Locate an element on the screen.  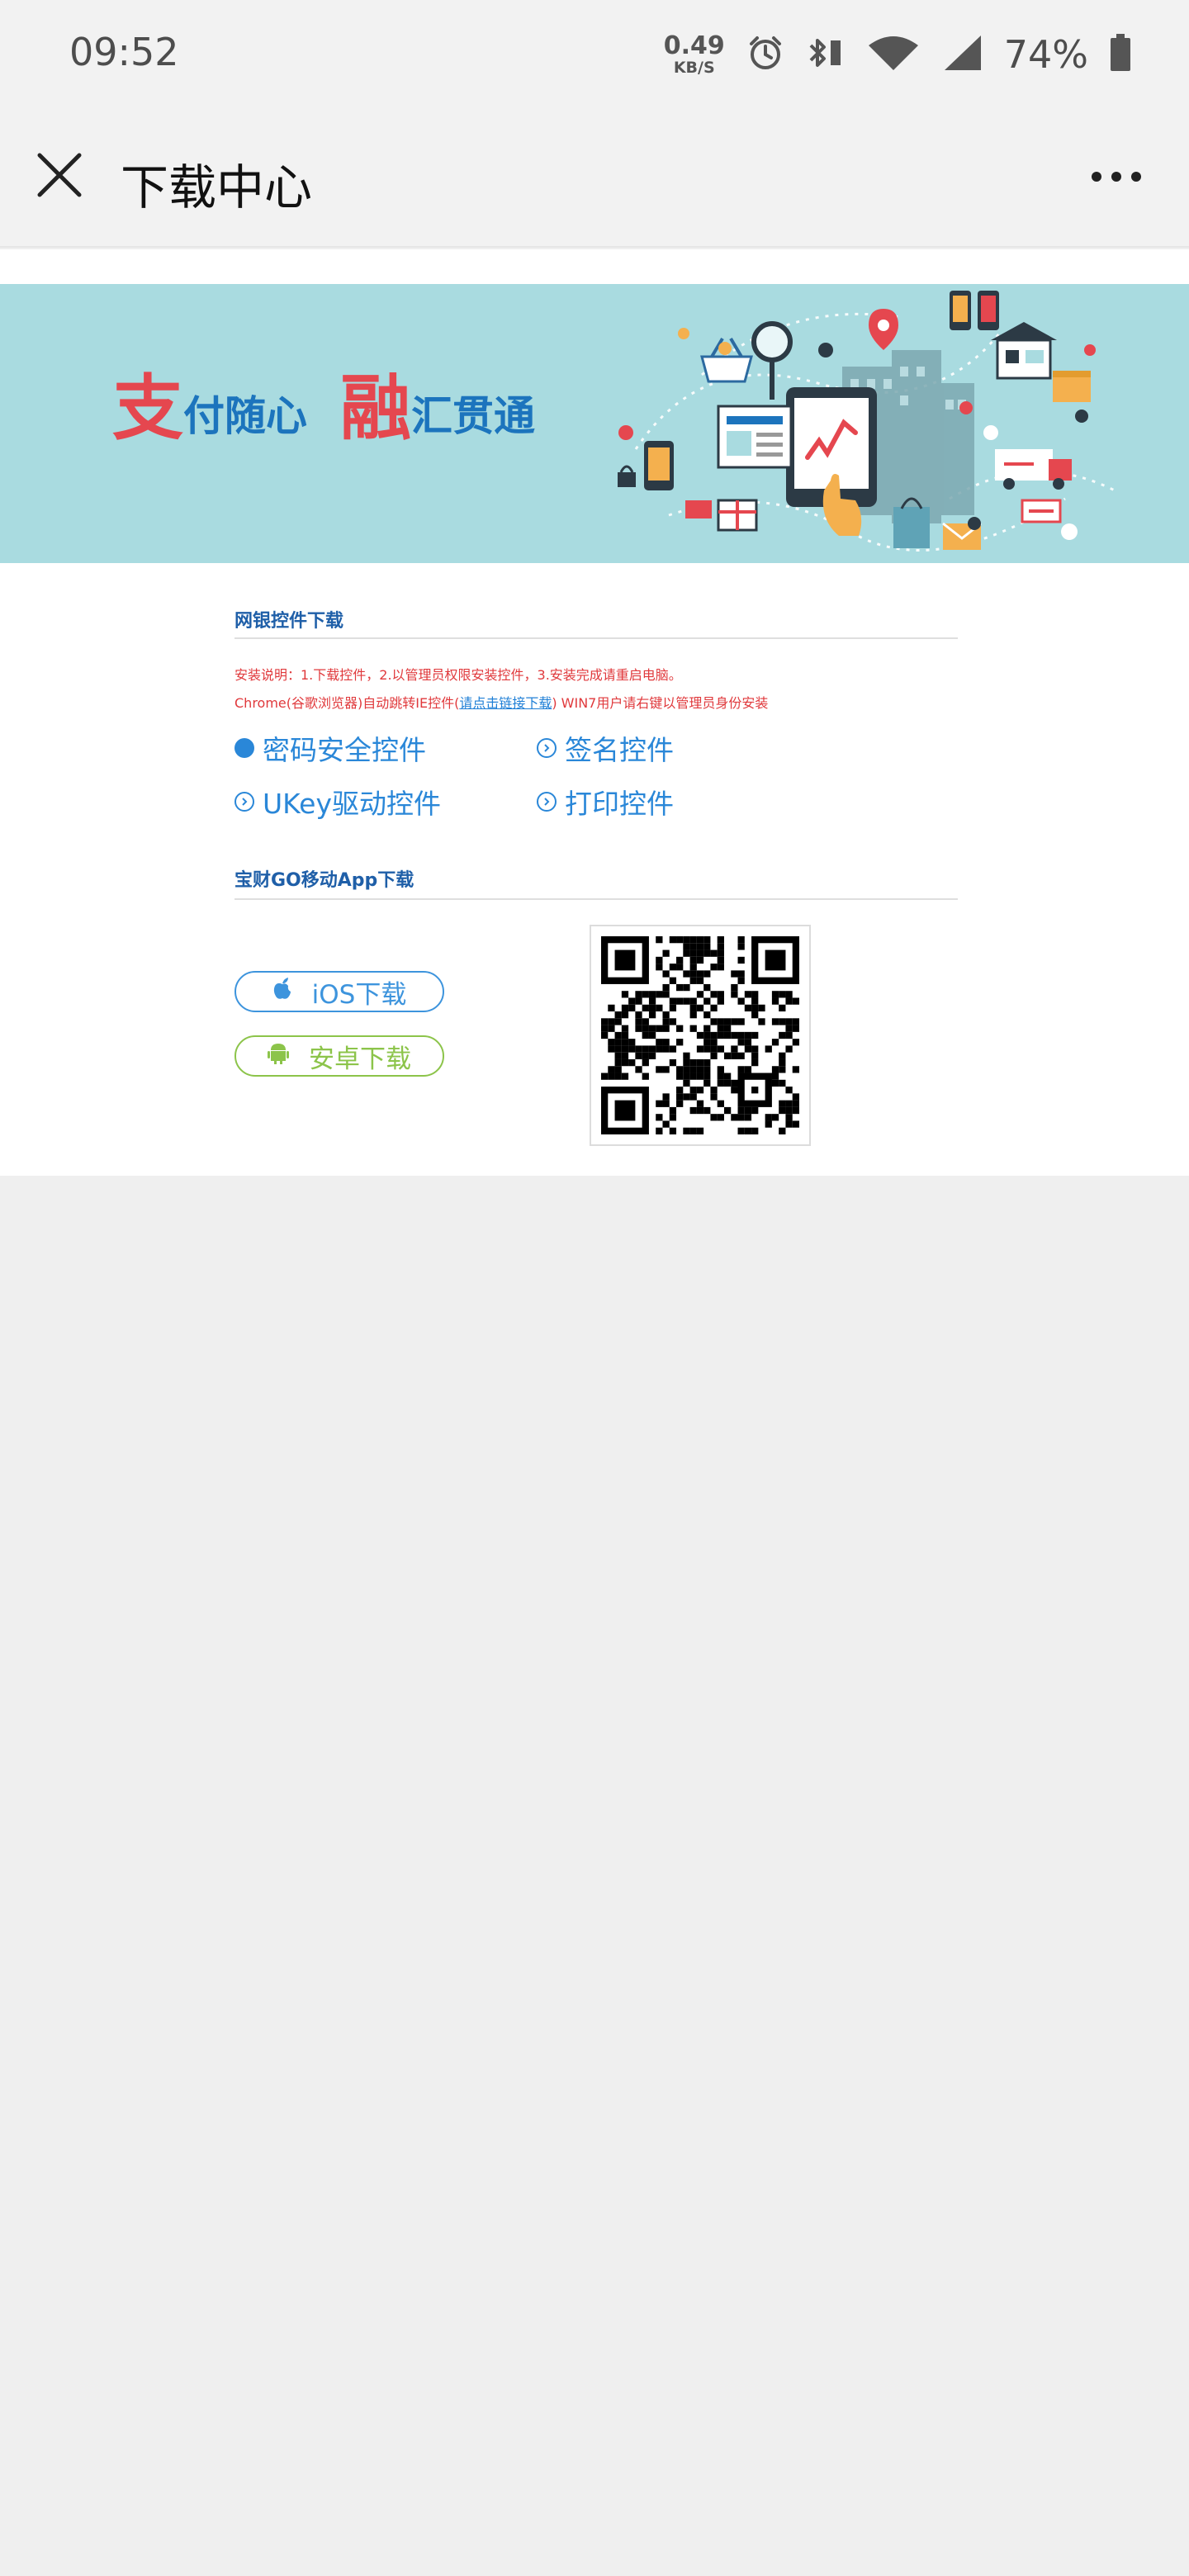
radio-selected-icon is located at coordinates (244, 748).